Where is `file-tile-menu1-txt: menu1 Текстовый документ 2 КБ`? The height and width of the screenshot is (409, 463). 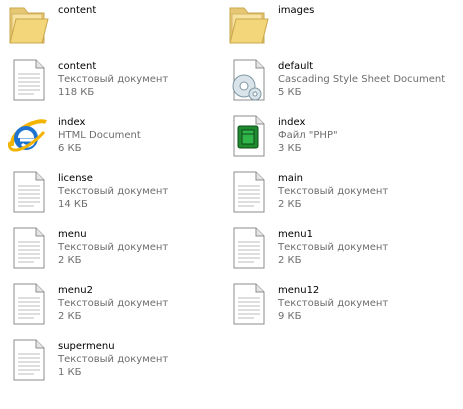 file-tile-menu1-txt: menu1 Текстовый документ 2 КБ is located at coordinates (335, 252).